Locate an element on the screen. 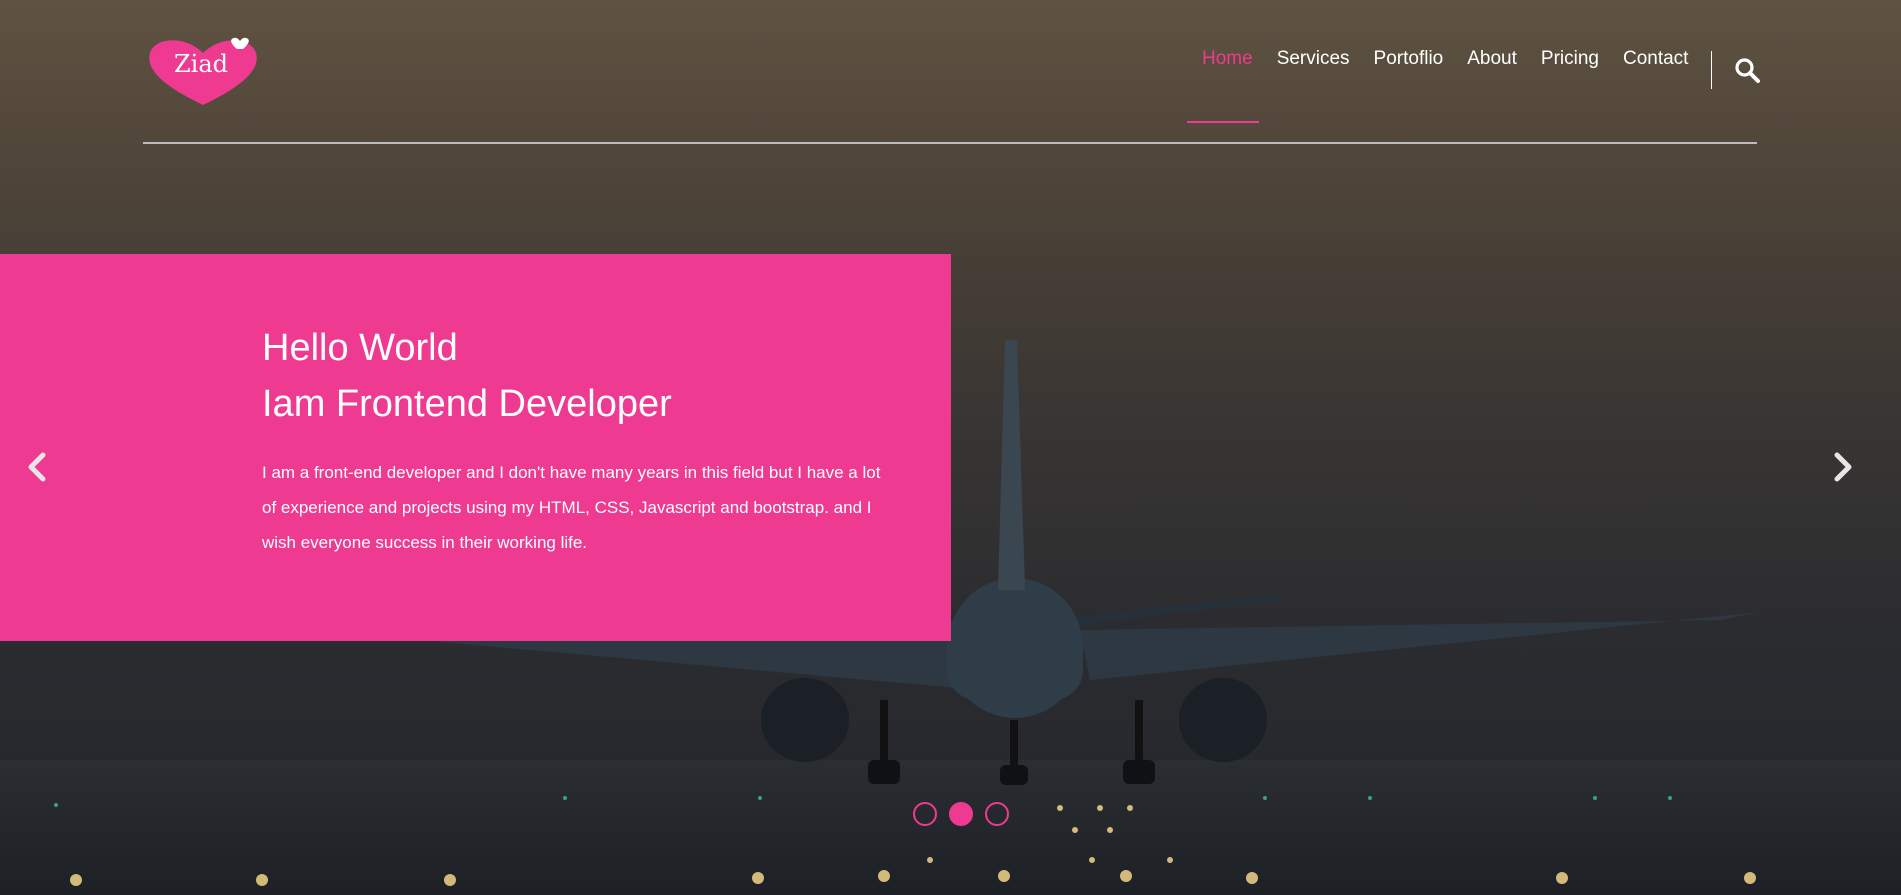  hero-title-line1: Hello World is located at coordinates (360, 348).